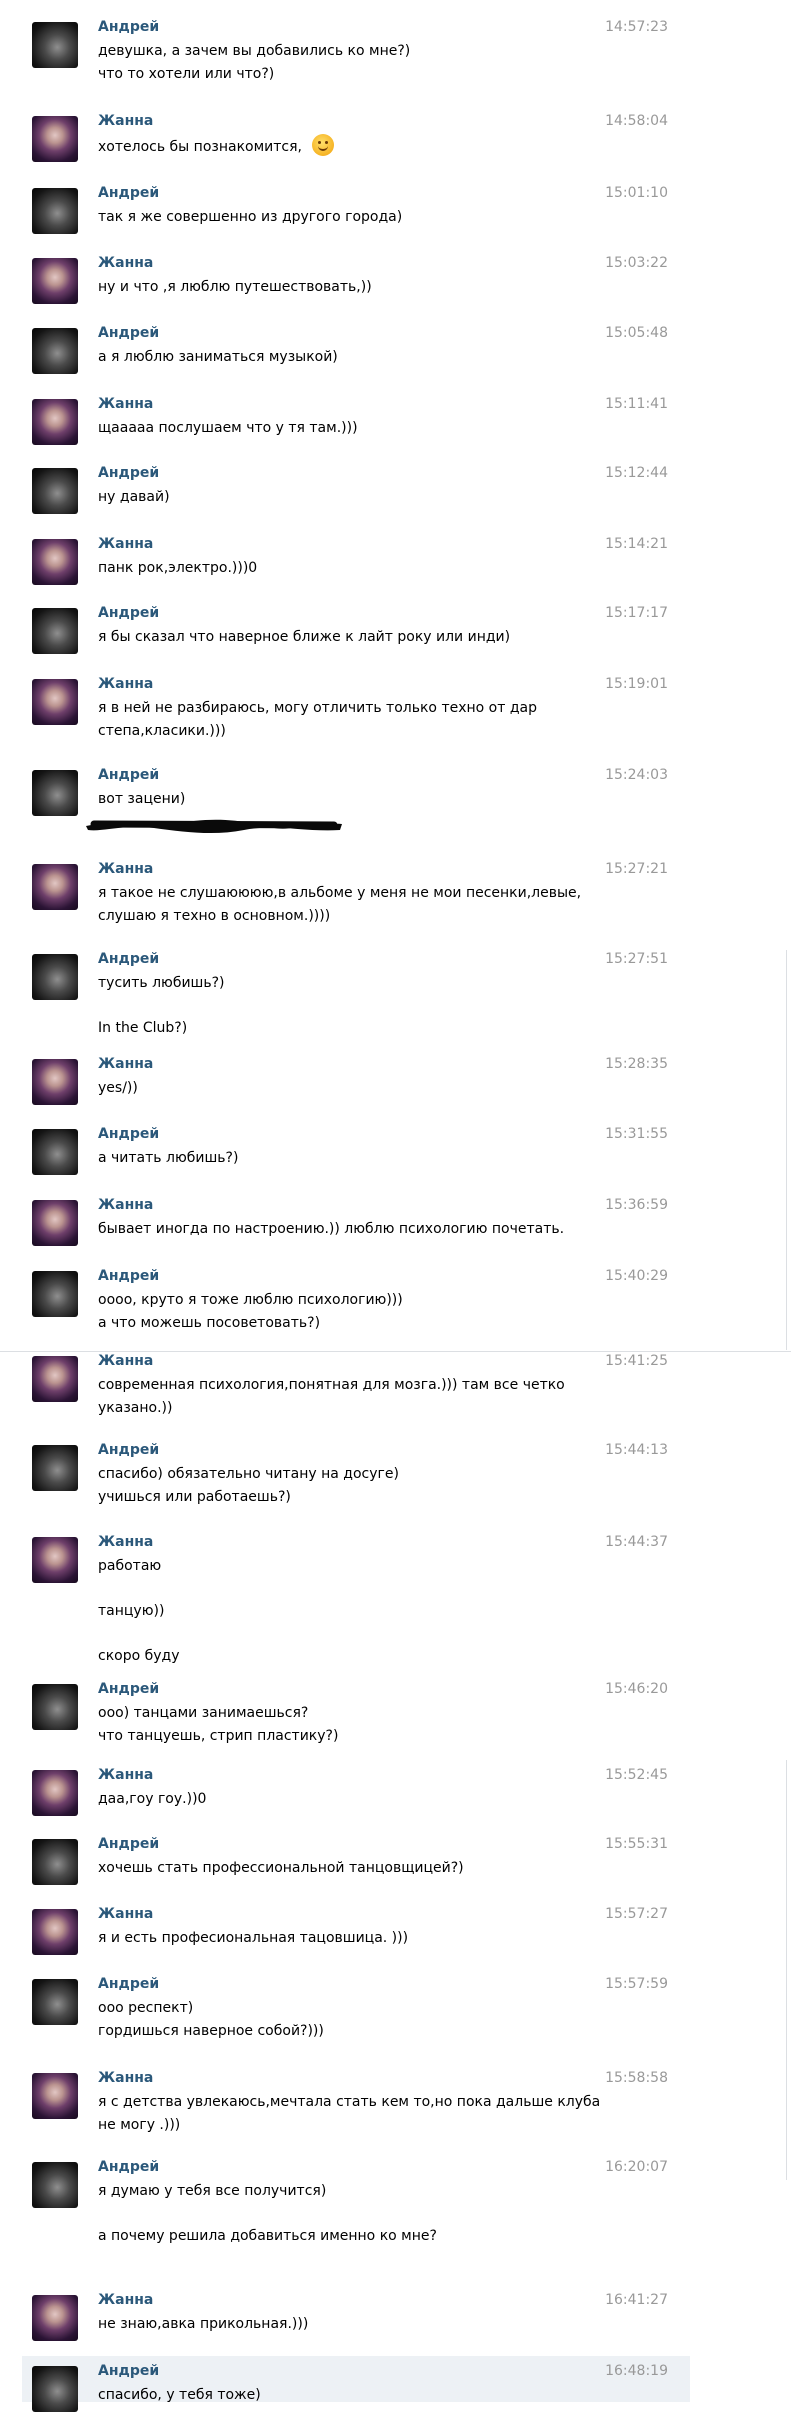 This screenshot has height=2412, width=791. I want to click on message-row: Андрей 16:48:19 спасибо, у тебя тоже), so click(356, 2384).